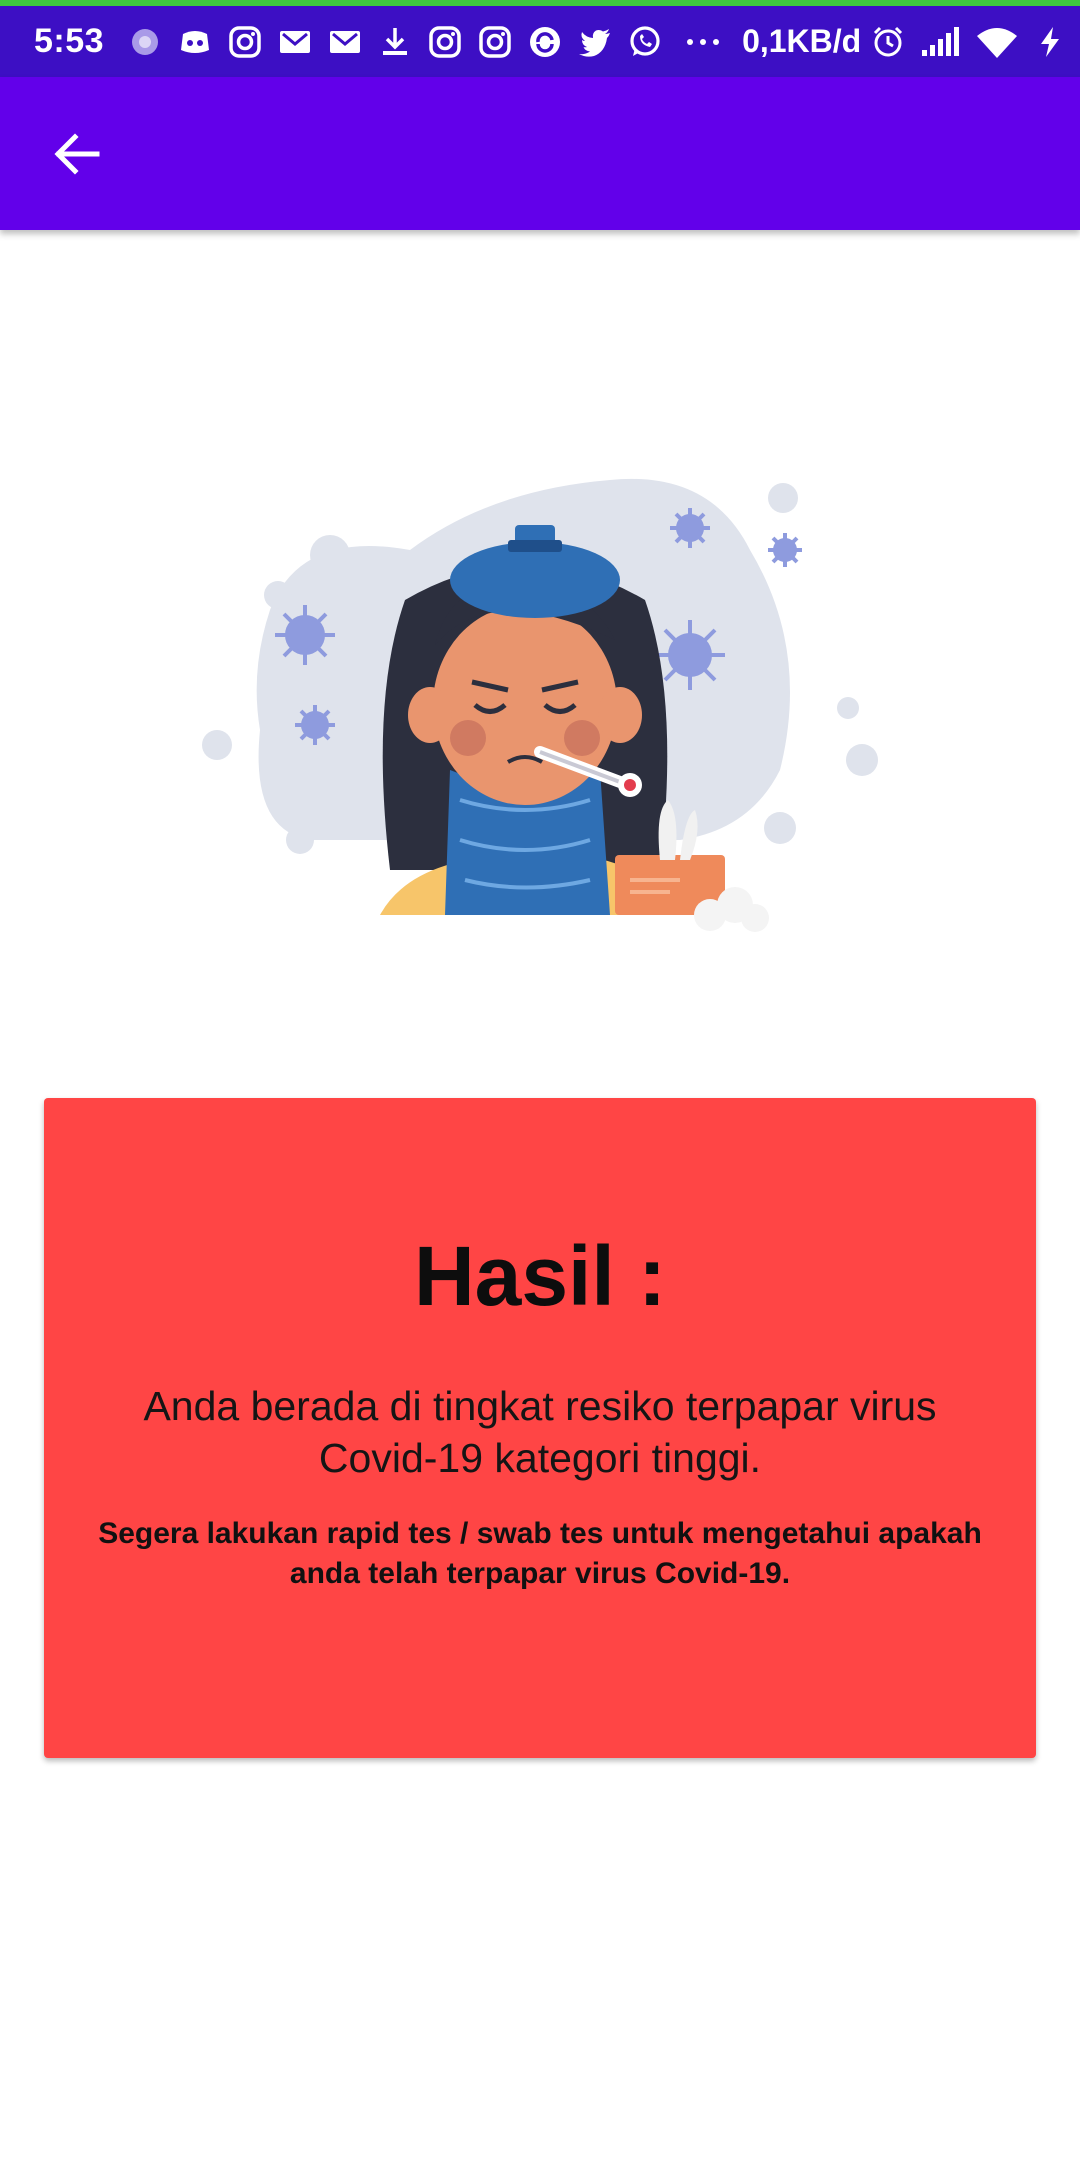  I want to click on twitter-icon, so click(595, 42).